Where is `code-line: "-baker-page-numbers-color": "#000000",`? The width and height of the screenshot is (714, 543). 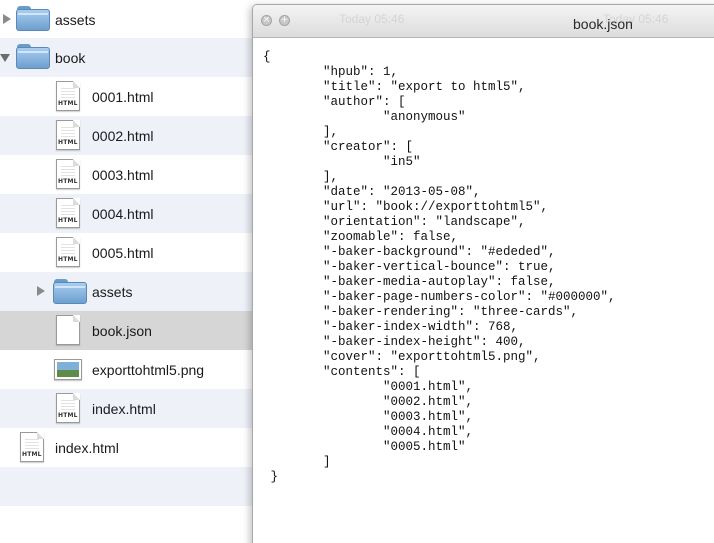 code-line: "-baker-page-numbers-color": "#000000", is located at coordinates (439, 297).